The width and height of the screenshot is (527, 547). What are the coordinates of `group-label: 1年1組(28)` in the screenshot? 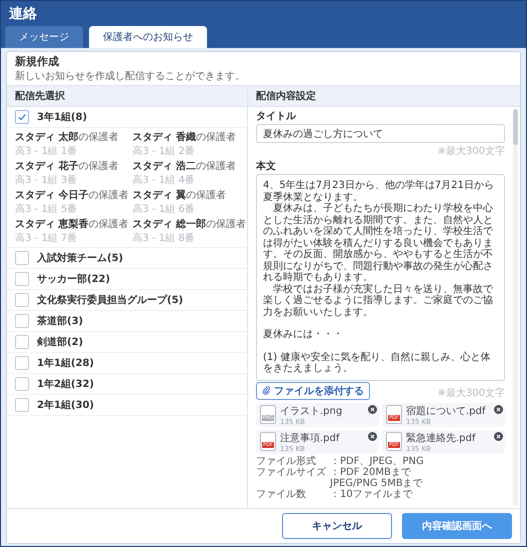 It's located at (65, 363).